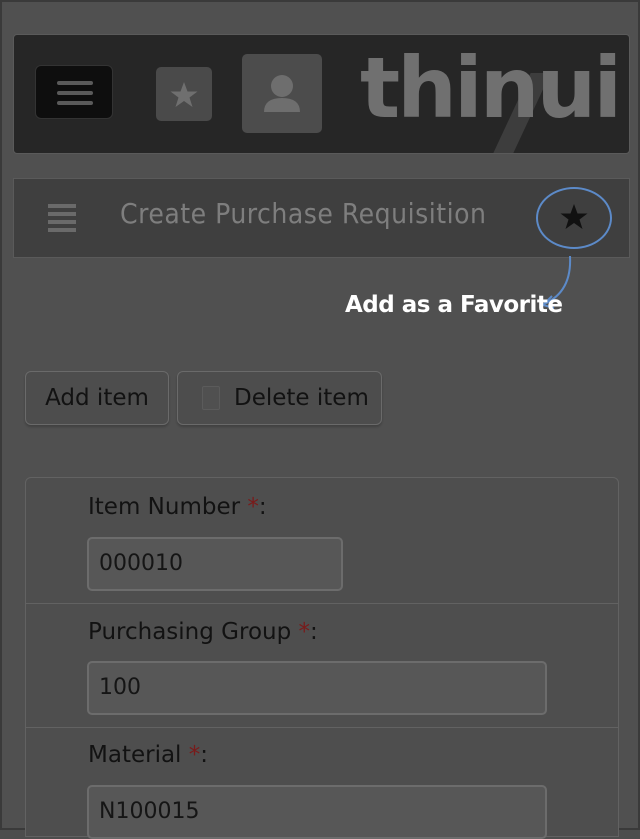 The width and height of the screenshot is (640, 839). What do you see at coordinates (322, 783) in the screenshot?
I see `form-row-material: Material *: N100015` at bounding box center [322, 783].